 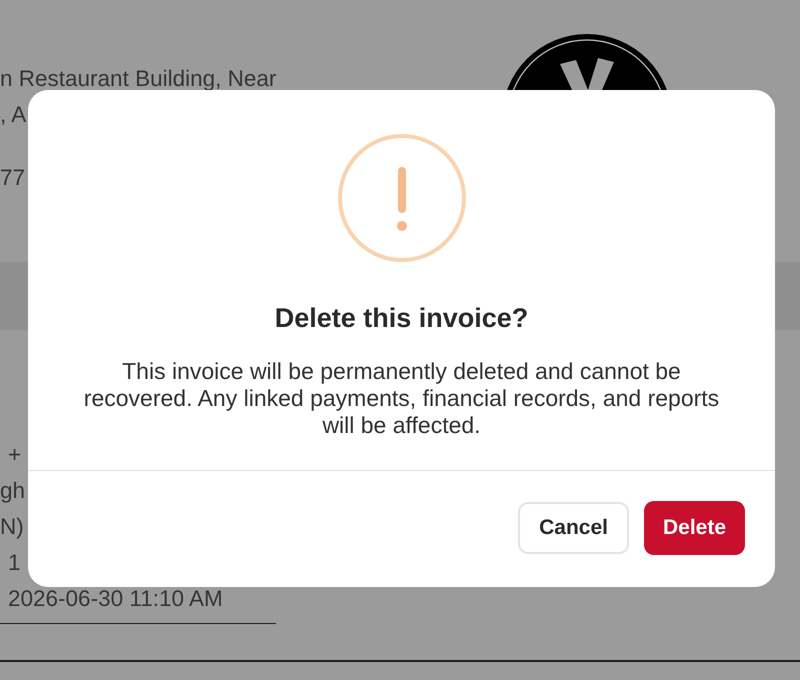 What do you see at coordinates (12, 527) in the screenshot?
I see `detail-text: N)` at bounding box center [12, 527].